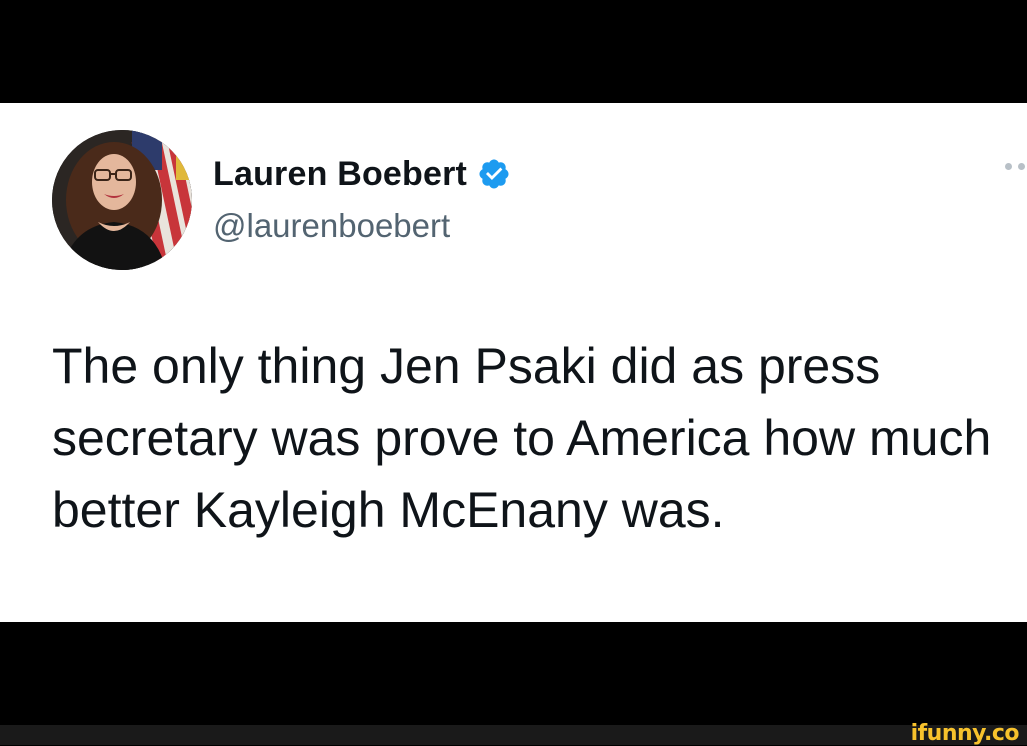 The image size is (1027, 746). What do you see at coordinates (340, 174) in the screenshot?
I see `display-name: Lauren Boebert` at bounding box center [340, 174].